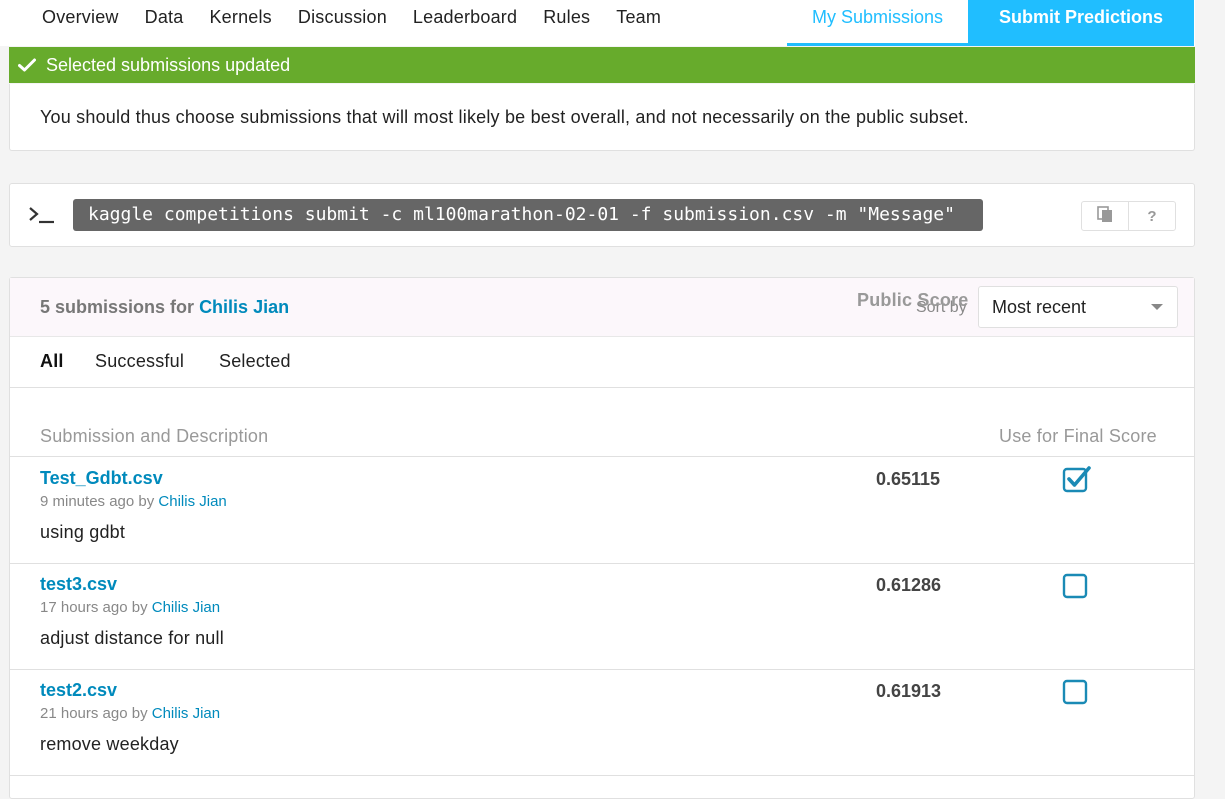  What do you see at coordinates (1077, 480) in the screenshot?
I see `final-score-checkbox-checked` at bounding box center [1077, 480].